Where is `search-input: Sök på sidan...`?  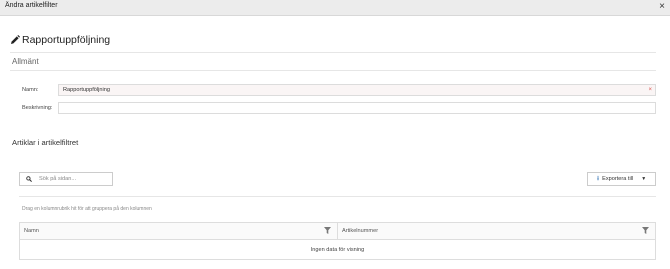
search-input: Sök på sidan... is located at coordinates (66, 179).